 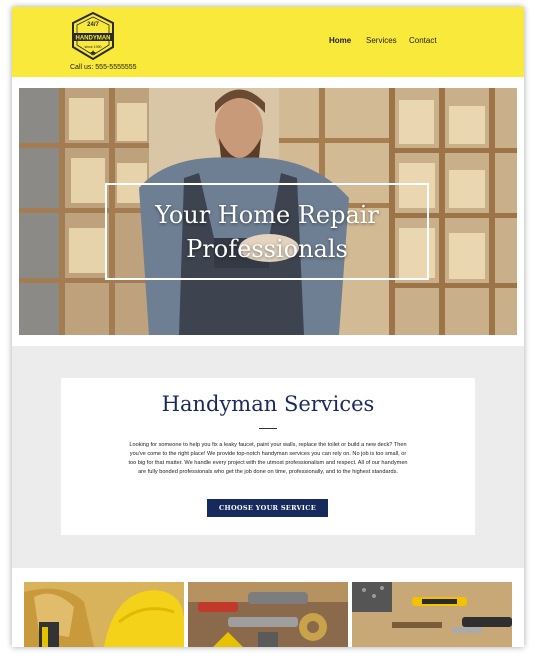 What do you see at coordinates (381, 40) in the screenshot?
I see `nav-item-services: Services` at bounding box center [381, 40].